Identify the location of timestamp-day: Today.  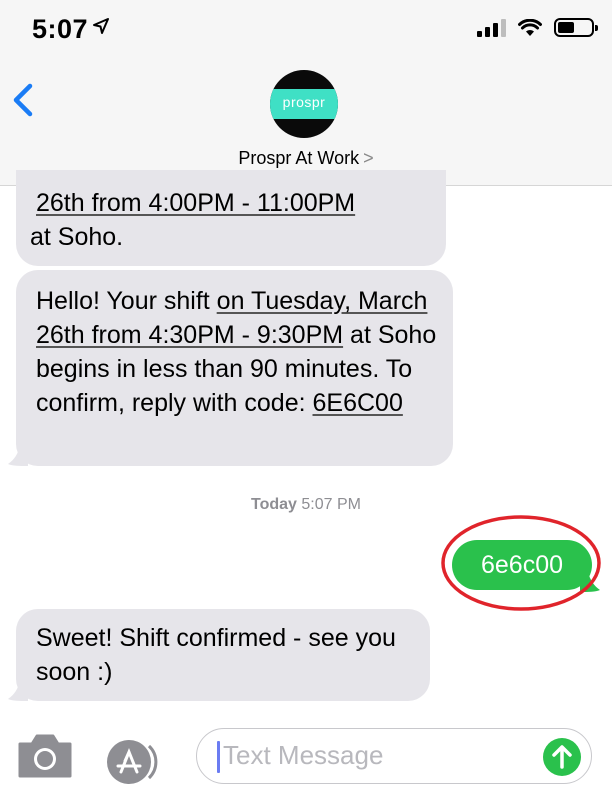
(274, 504).